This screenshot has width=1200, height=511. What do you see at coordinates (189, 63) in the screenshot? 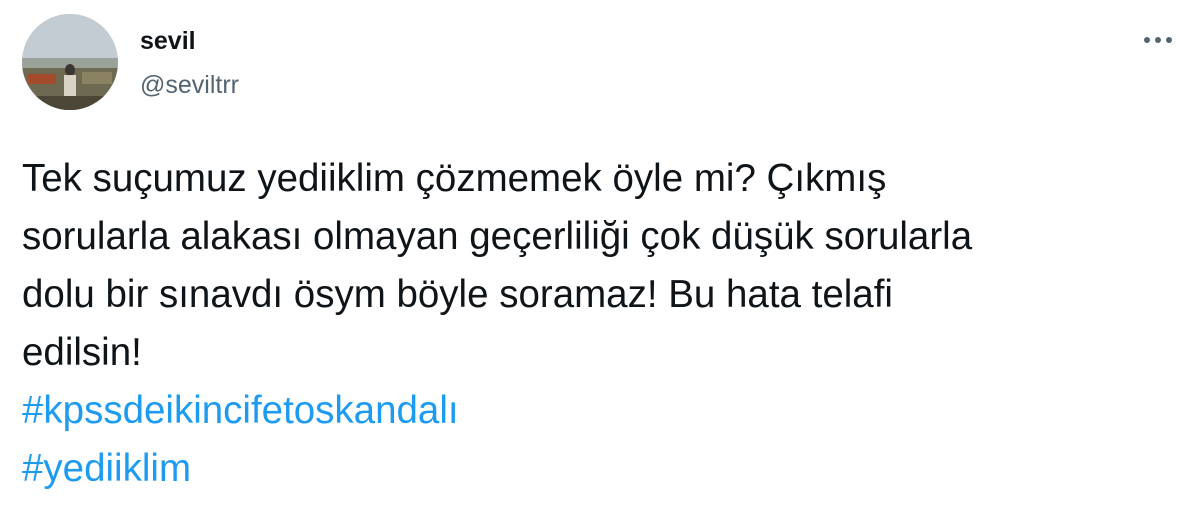
I see `user-info: sevil @seviltrr` at bounding box center [189, 63].